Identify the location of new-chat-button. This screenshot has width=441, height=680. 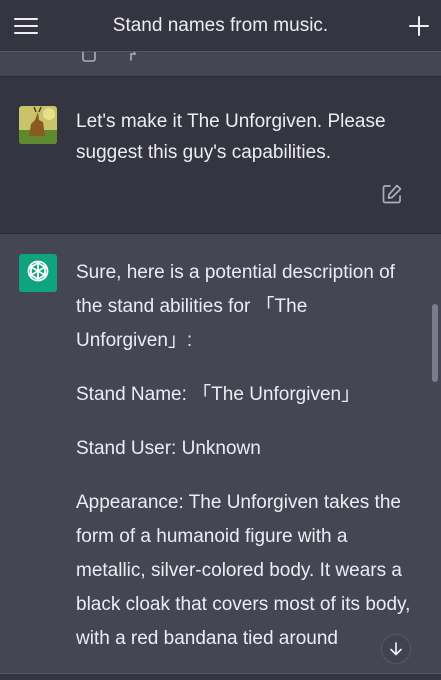
(419, 26).